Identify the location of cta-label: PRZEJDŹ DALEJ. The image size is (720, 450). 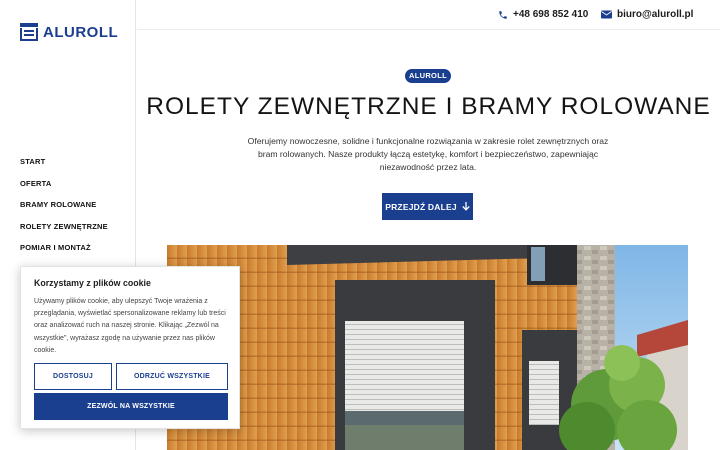
(421, 206).